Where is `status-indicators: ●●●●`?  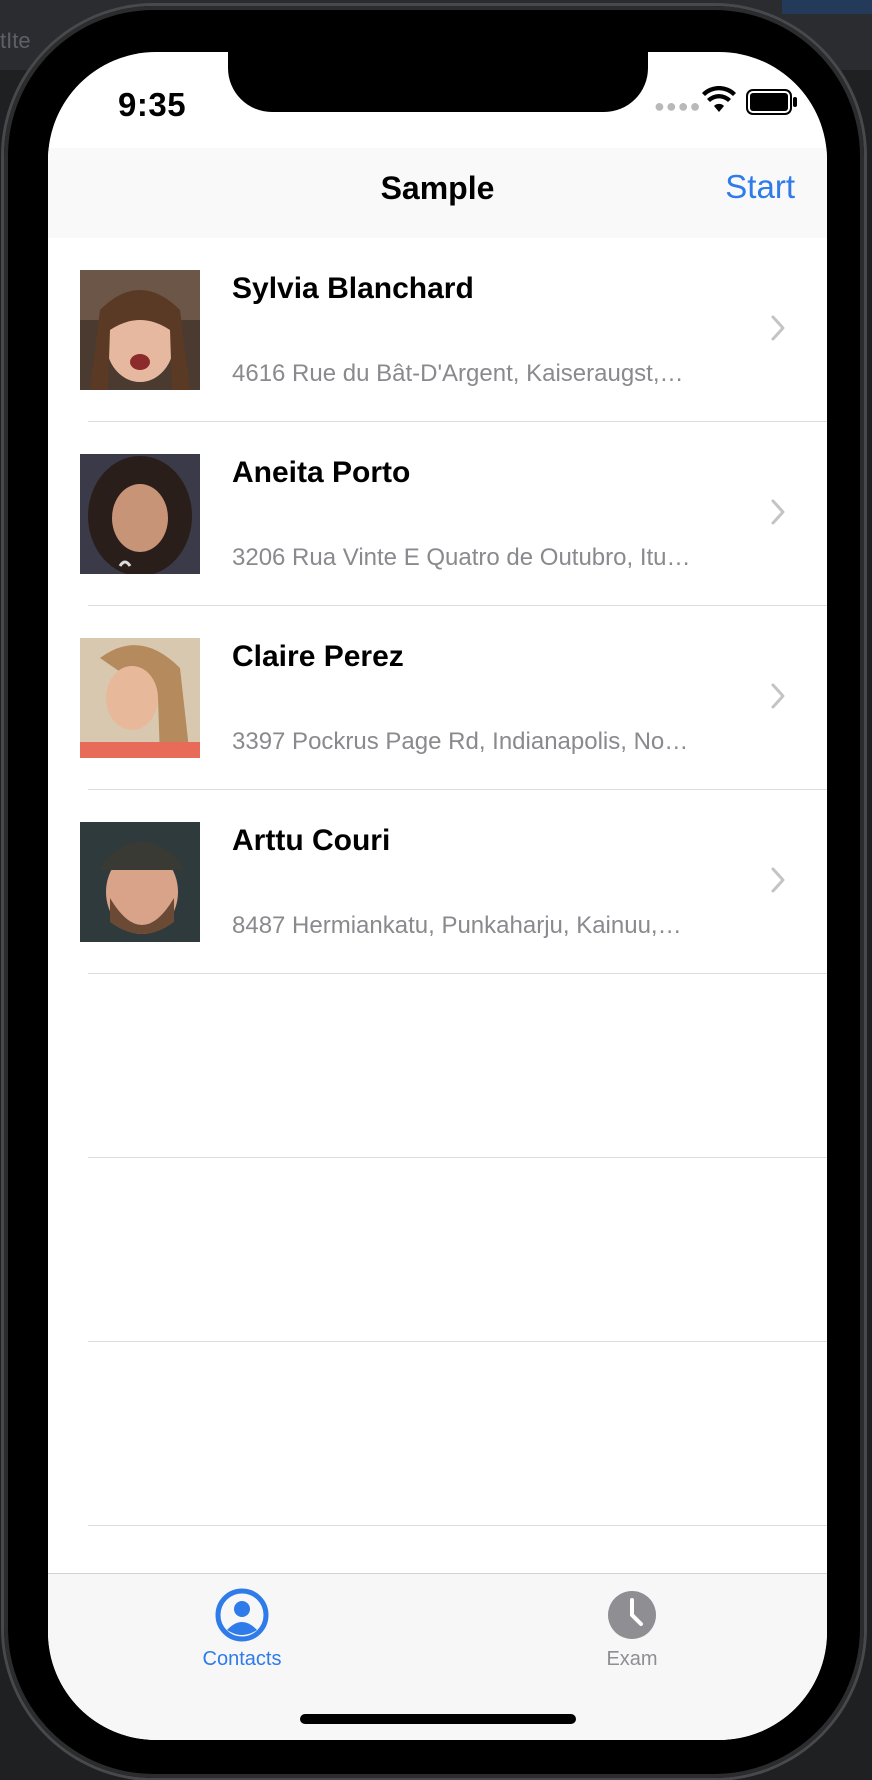
status-indicators: ●●●● is located at coordinates (729, 101).